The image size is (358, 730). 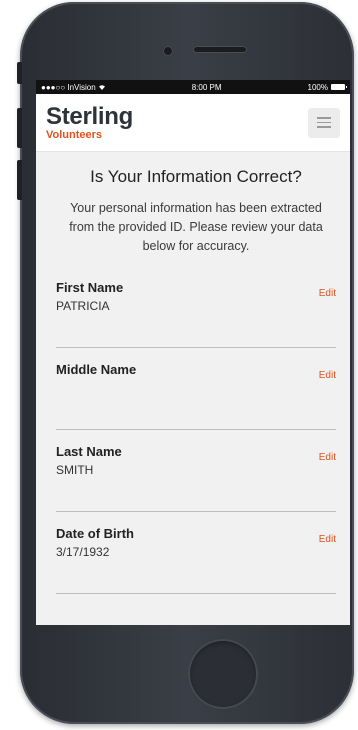 What do you see at coordinates (324, 122) in the screenshot?
I see `hamburger-menu-button` at bounding box center [324, 122].